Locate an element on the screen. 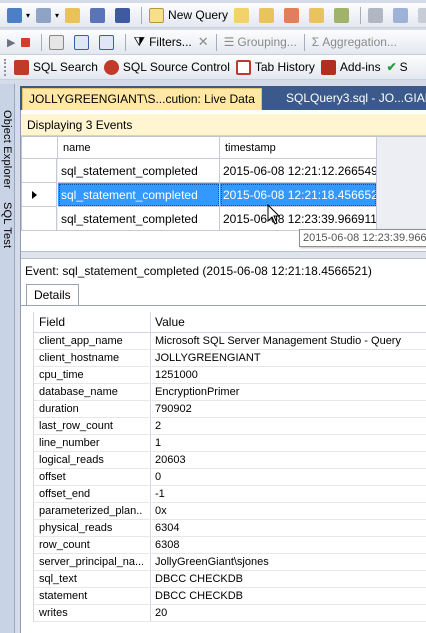 This screenshot has width=426, height=633. show-details-pane-button is located at coordinates (83, 42).